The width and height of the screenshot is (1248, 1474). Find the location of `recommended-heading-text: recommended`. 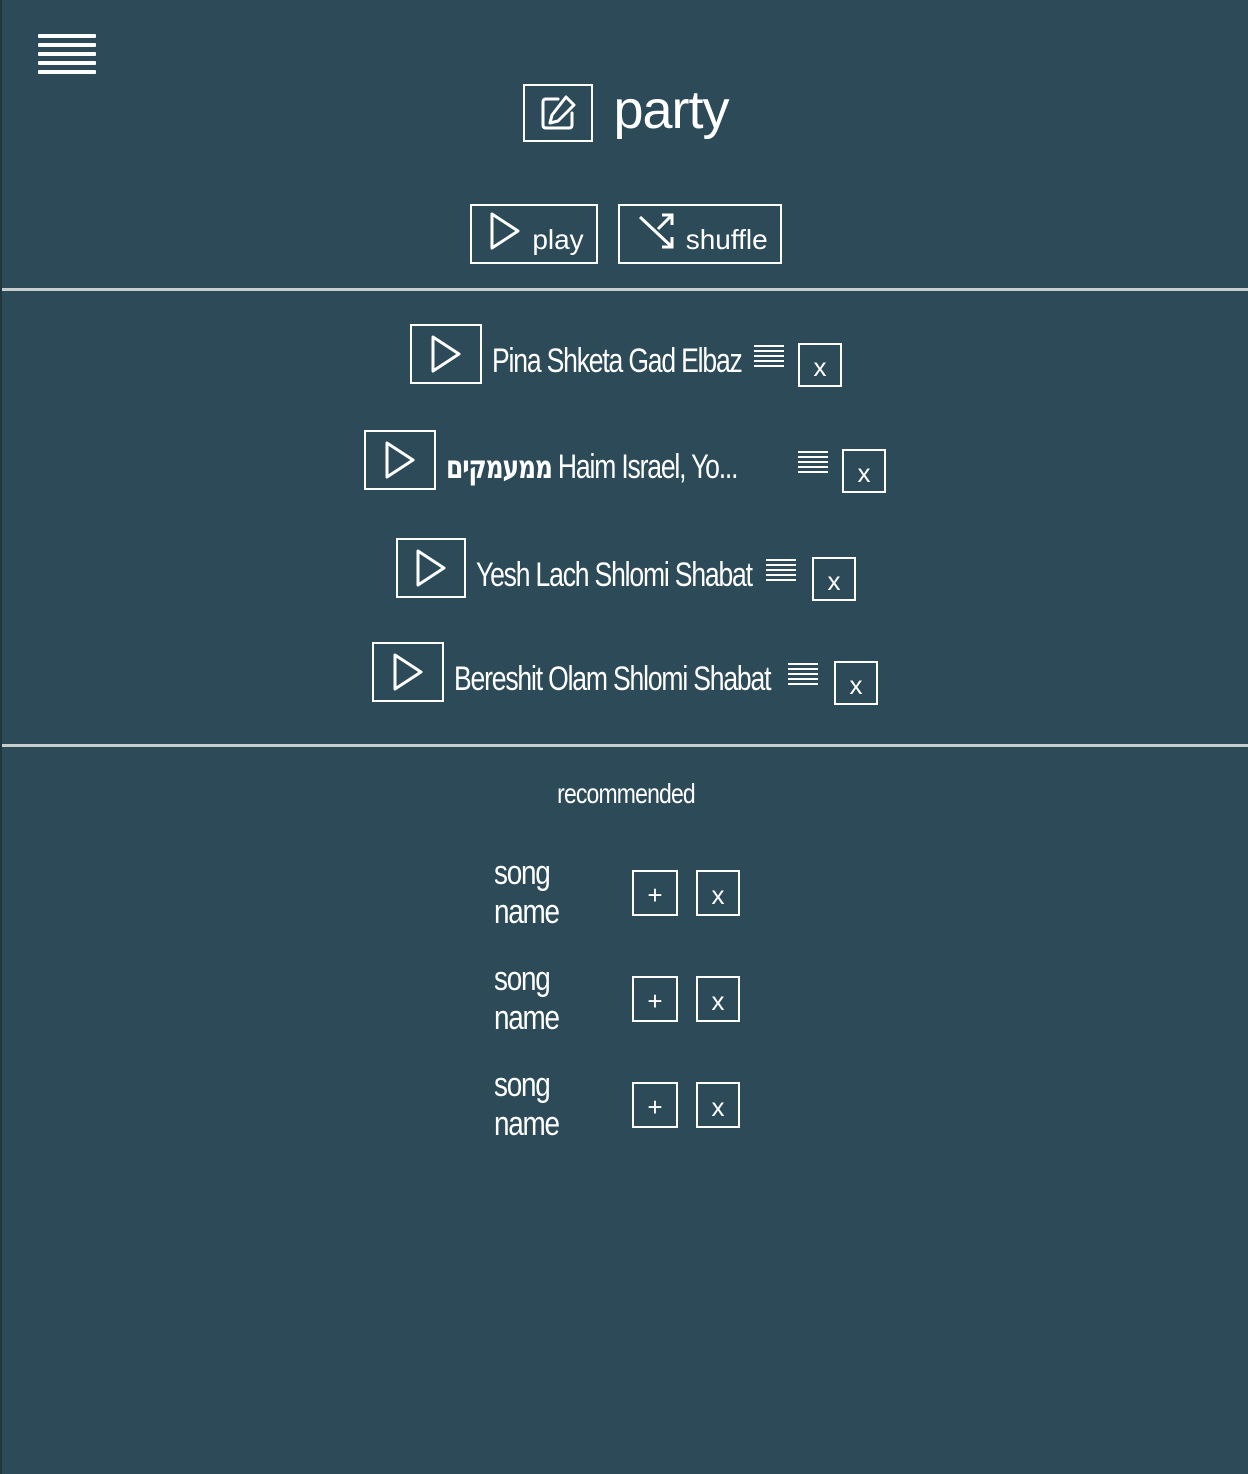

recommended-heading-text: recommended is located at coordinates (626, 793).